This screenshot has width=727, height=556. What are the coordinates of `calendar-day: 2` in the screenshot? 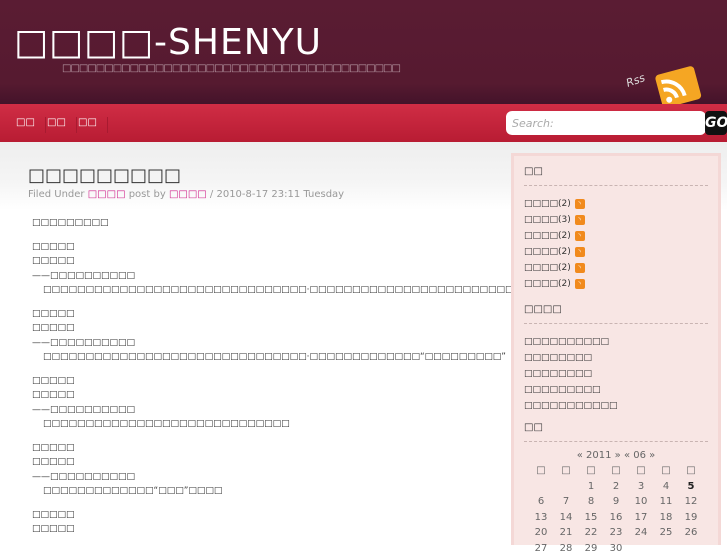 It's located at (616, 487).